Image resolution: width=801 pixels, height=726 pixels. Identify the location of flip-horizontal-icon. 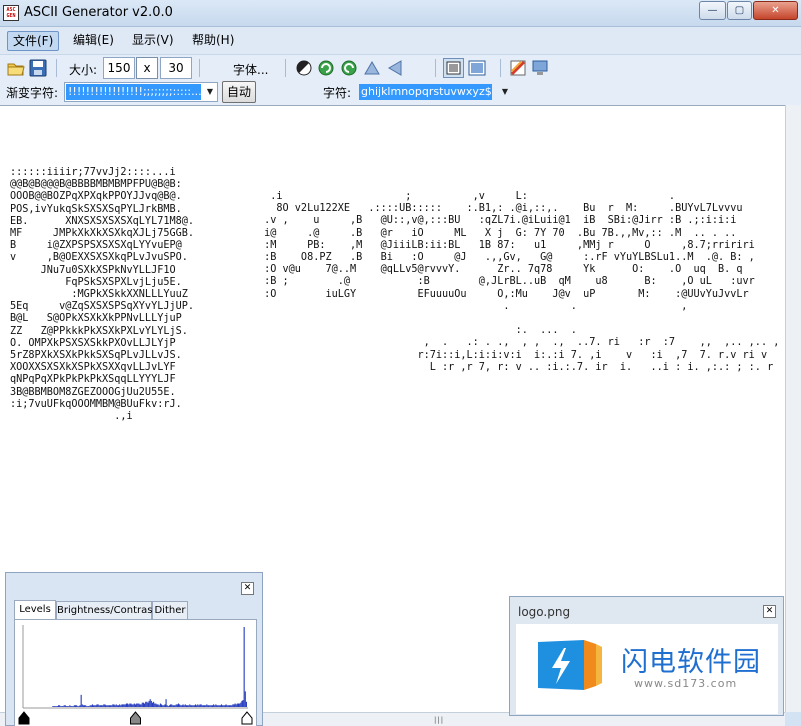
(395, 68).